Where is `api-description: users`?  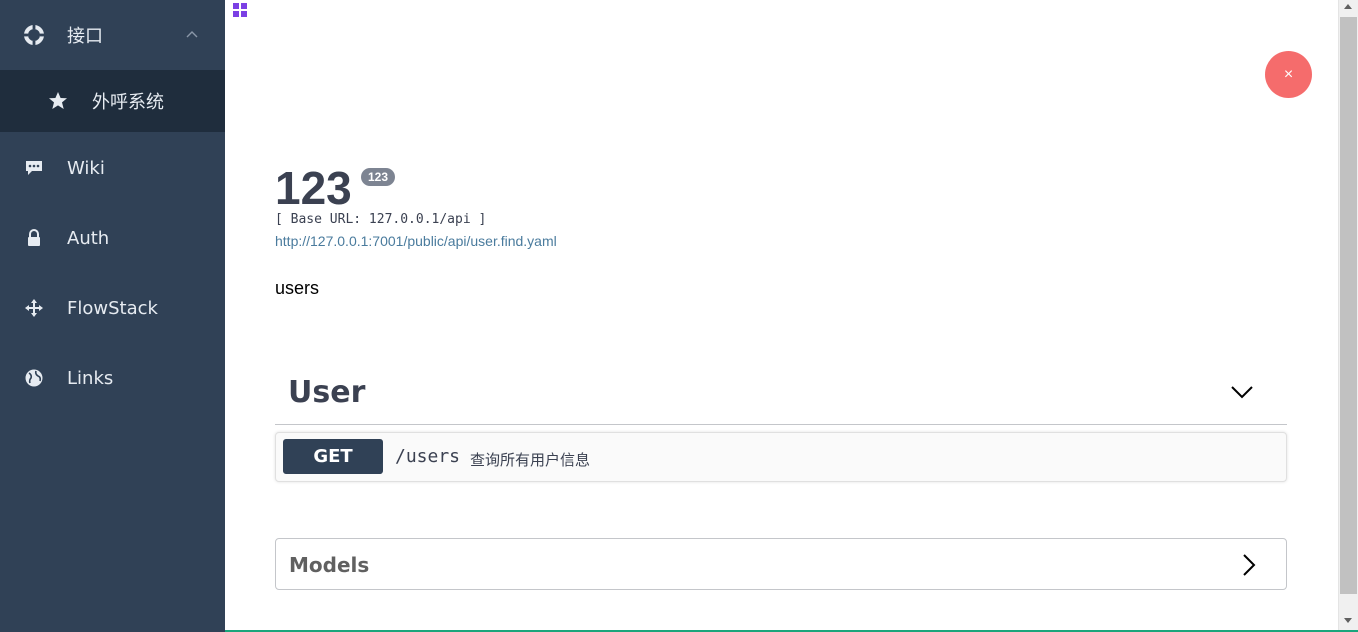 api-description: users is located at coordinates (297, 288).